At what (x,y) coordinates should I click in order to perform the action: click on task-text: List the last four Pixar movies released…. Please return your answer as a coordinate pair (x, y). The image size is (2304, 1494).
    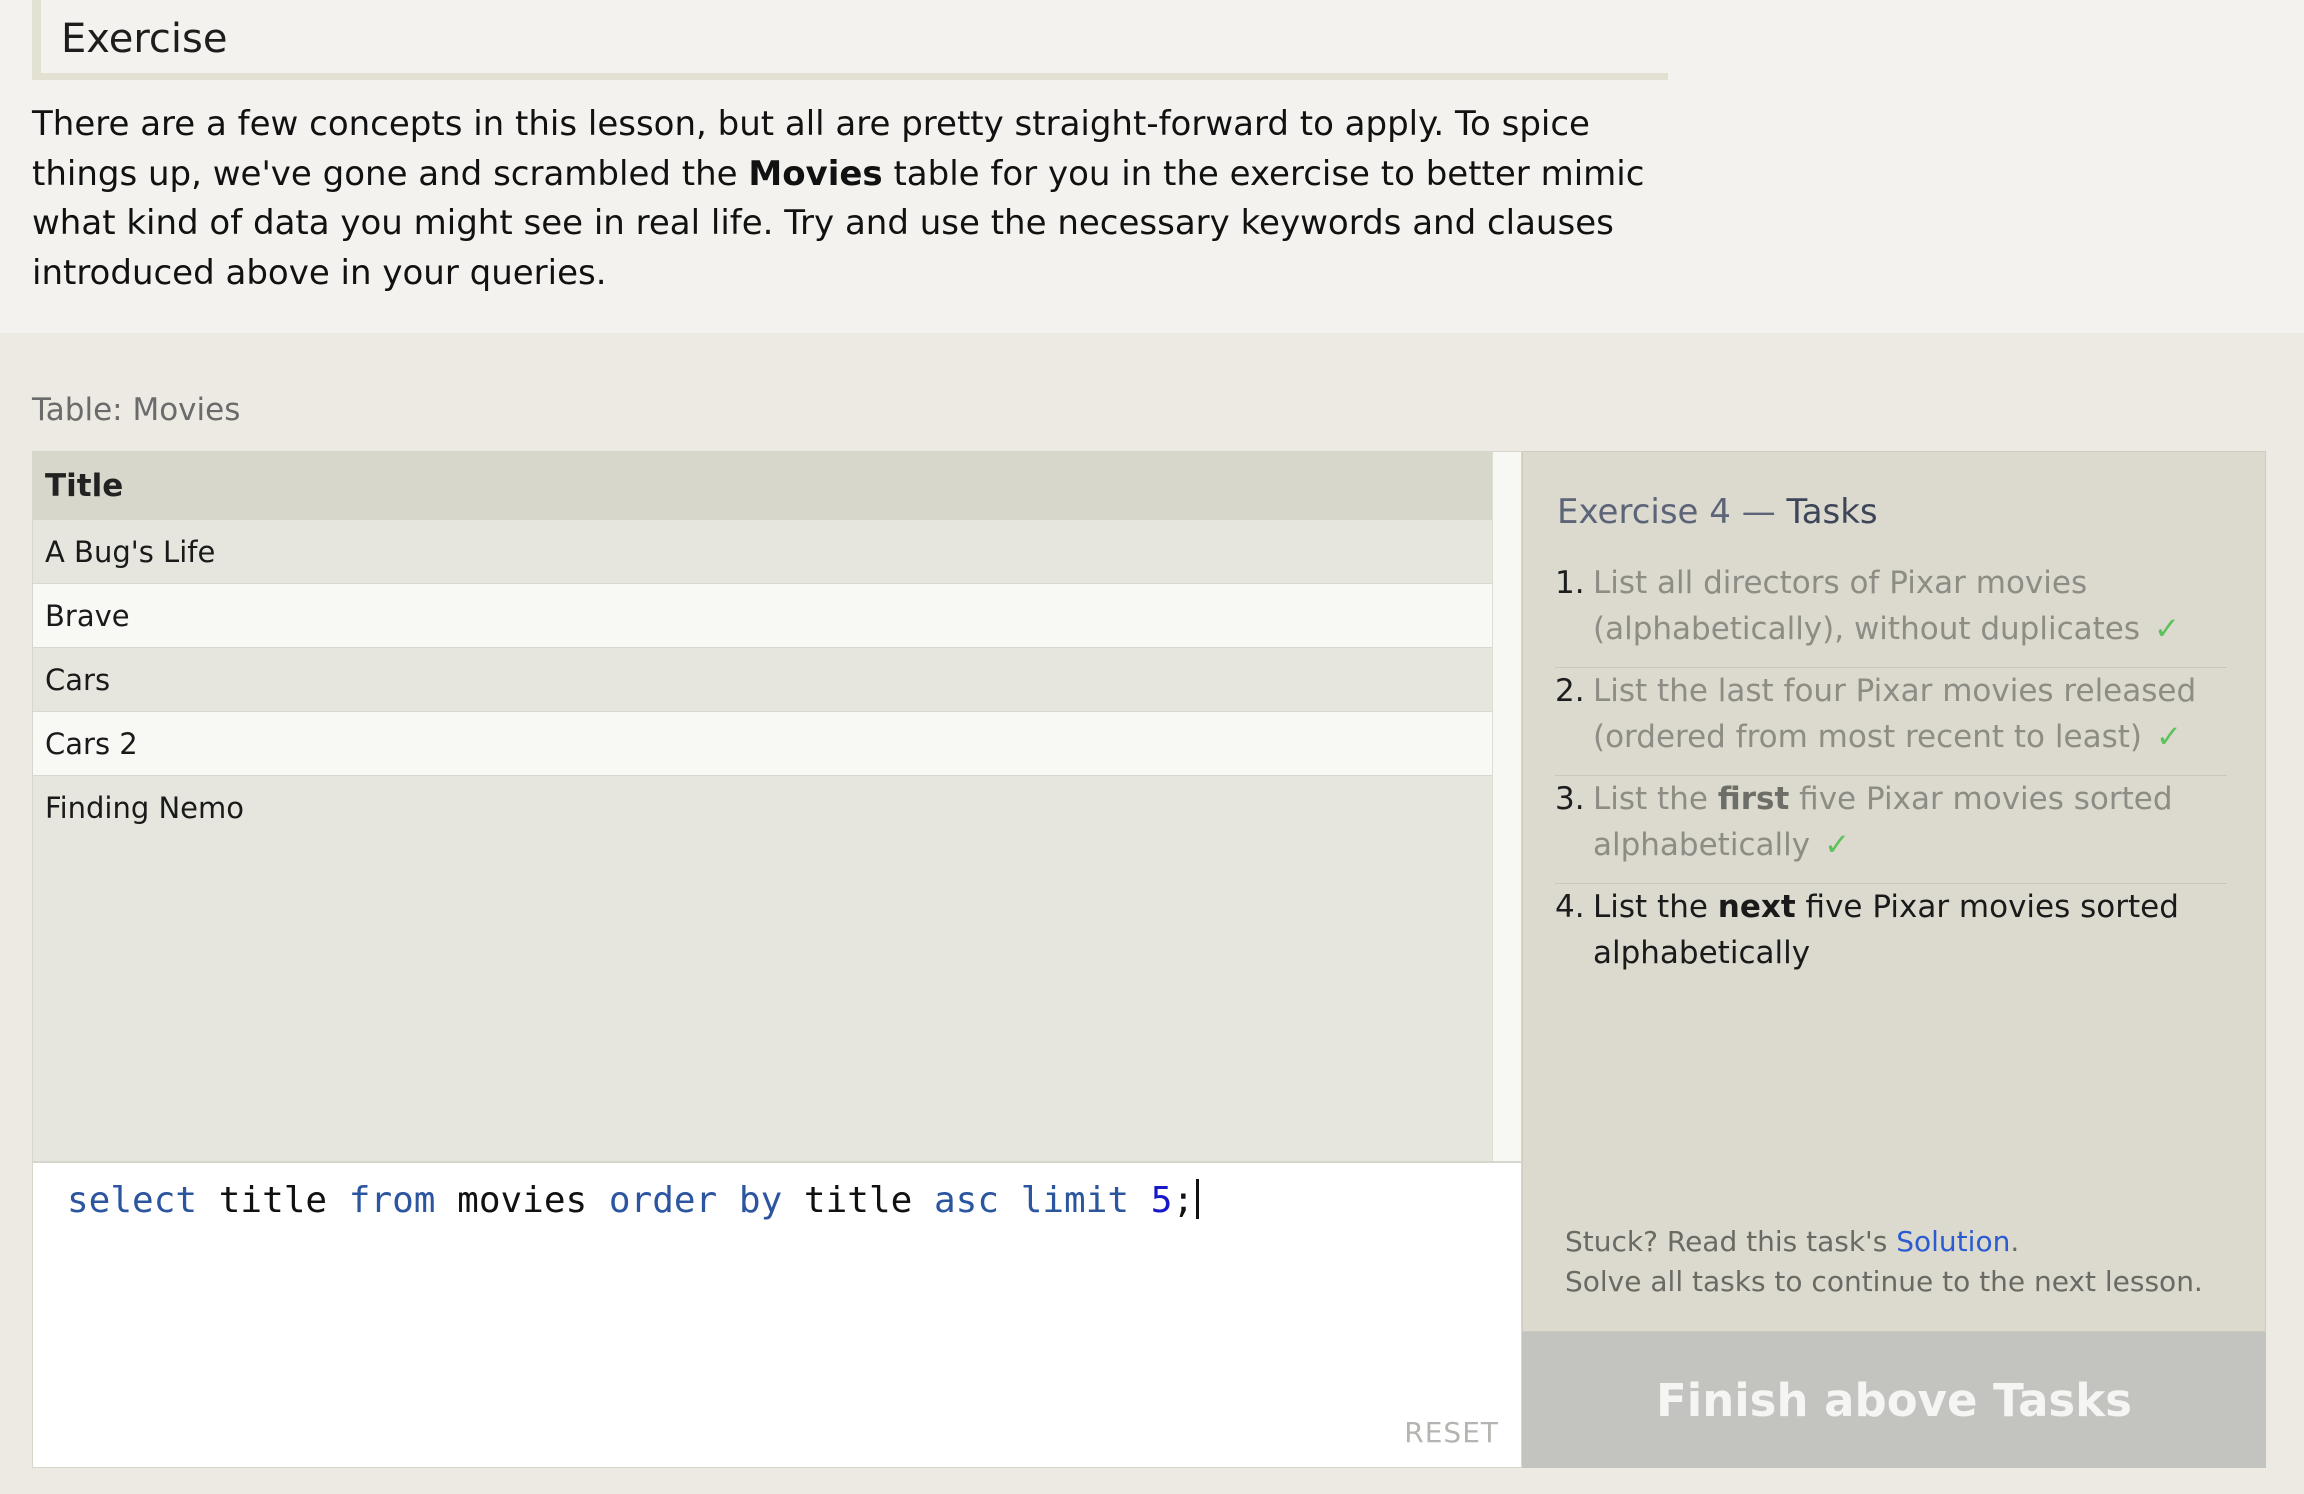
    Looking at the image, I should click on (1910, 714).